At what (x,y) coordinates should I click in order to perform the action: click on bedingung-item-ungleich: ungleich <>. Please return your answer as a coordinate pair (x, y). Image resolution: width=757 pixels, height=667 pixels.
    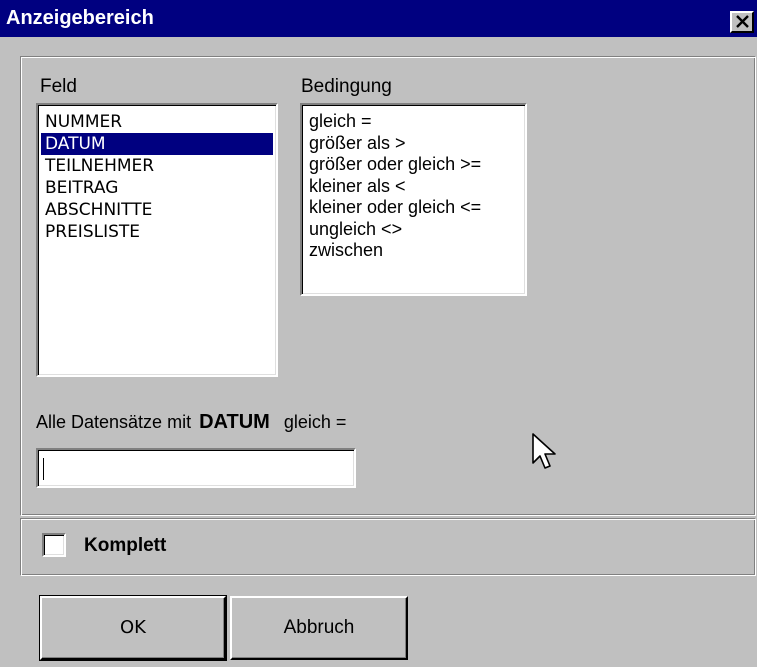
    Looking at the image, I should click on (413, 230).